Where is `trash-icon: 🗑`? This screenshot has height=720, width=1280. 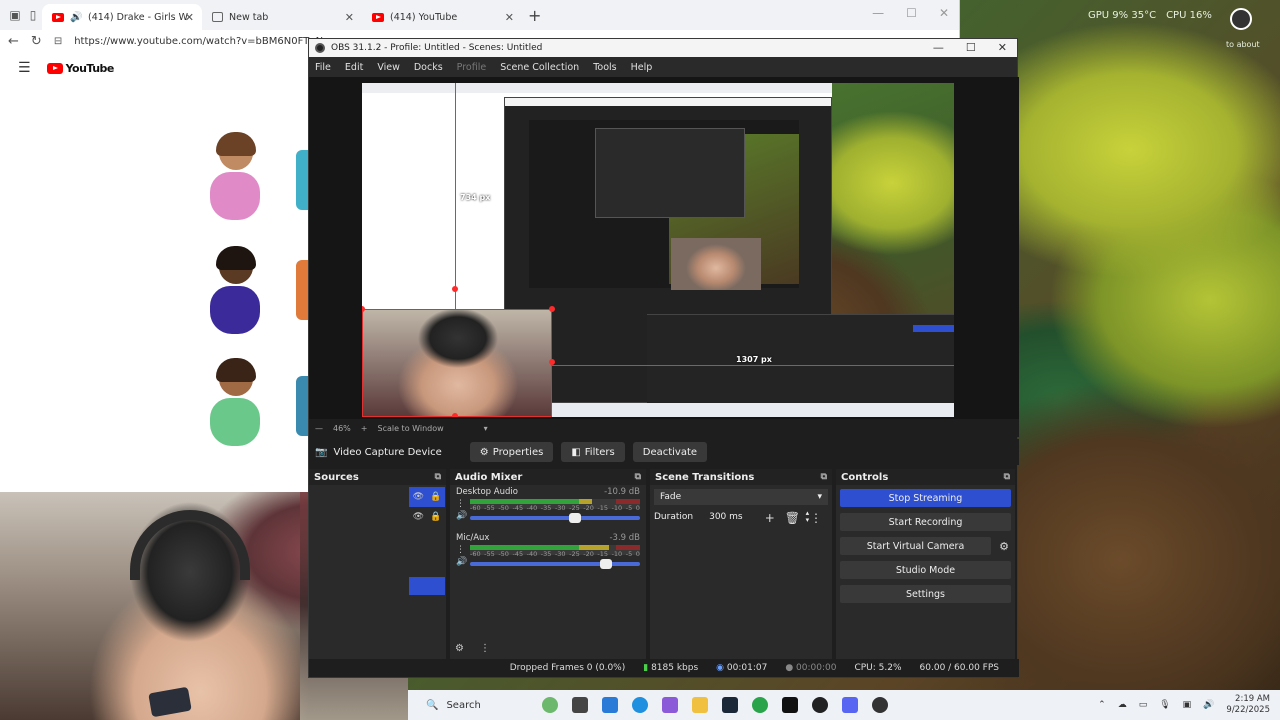
trash-icon: 🗑 is located at coordinates (792, 518).